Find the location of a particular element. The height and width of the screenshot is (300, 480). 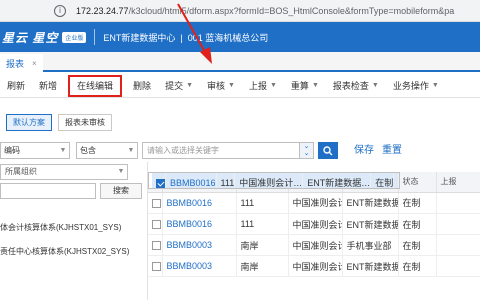

report-up-button: 上报 ▼ is located at coordinates (263, 86).